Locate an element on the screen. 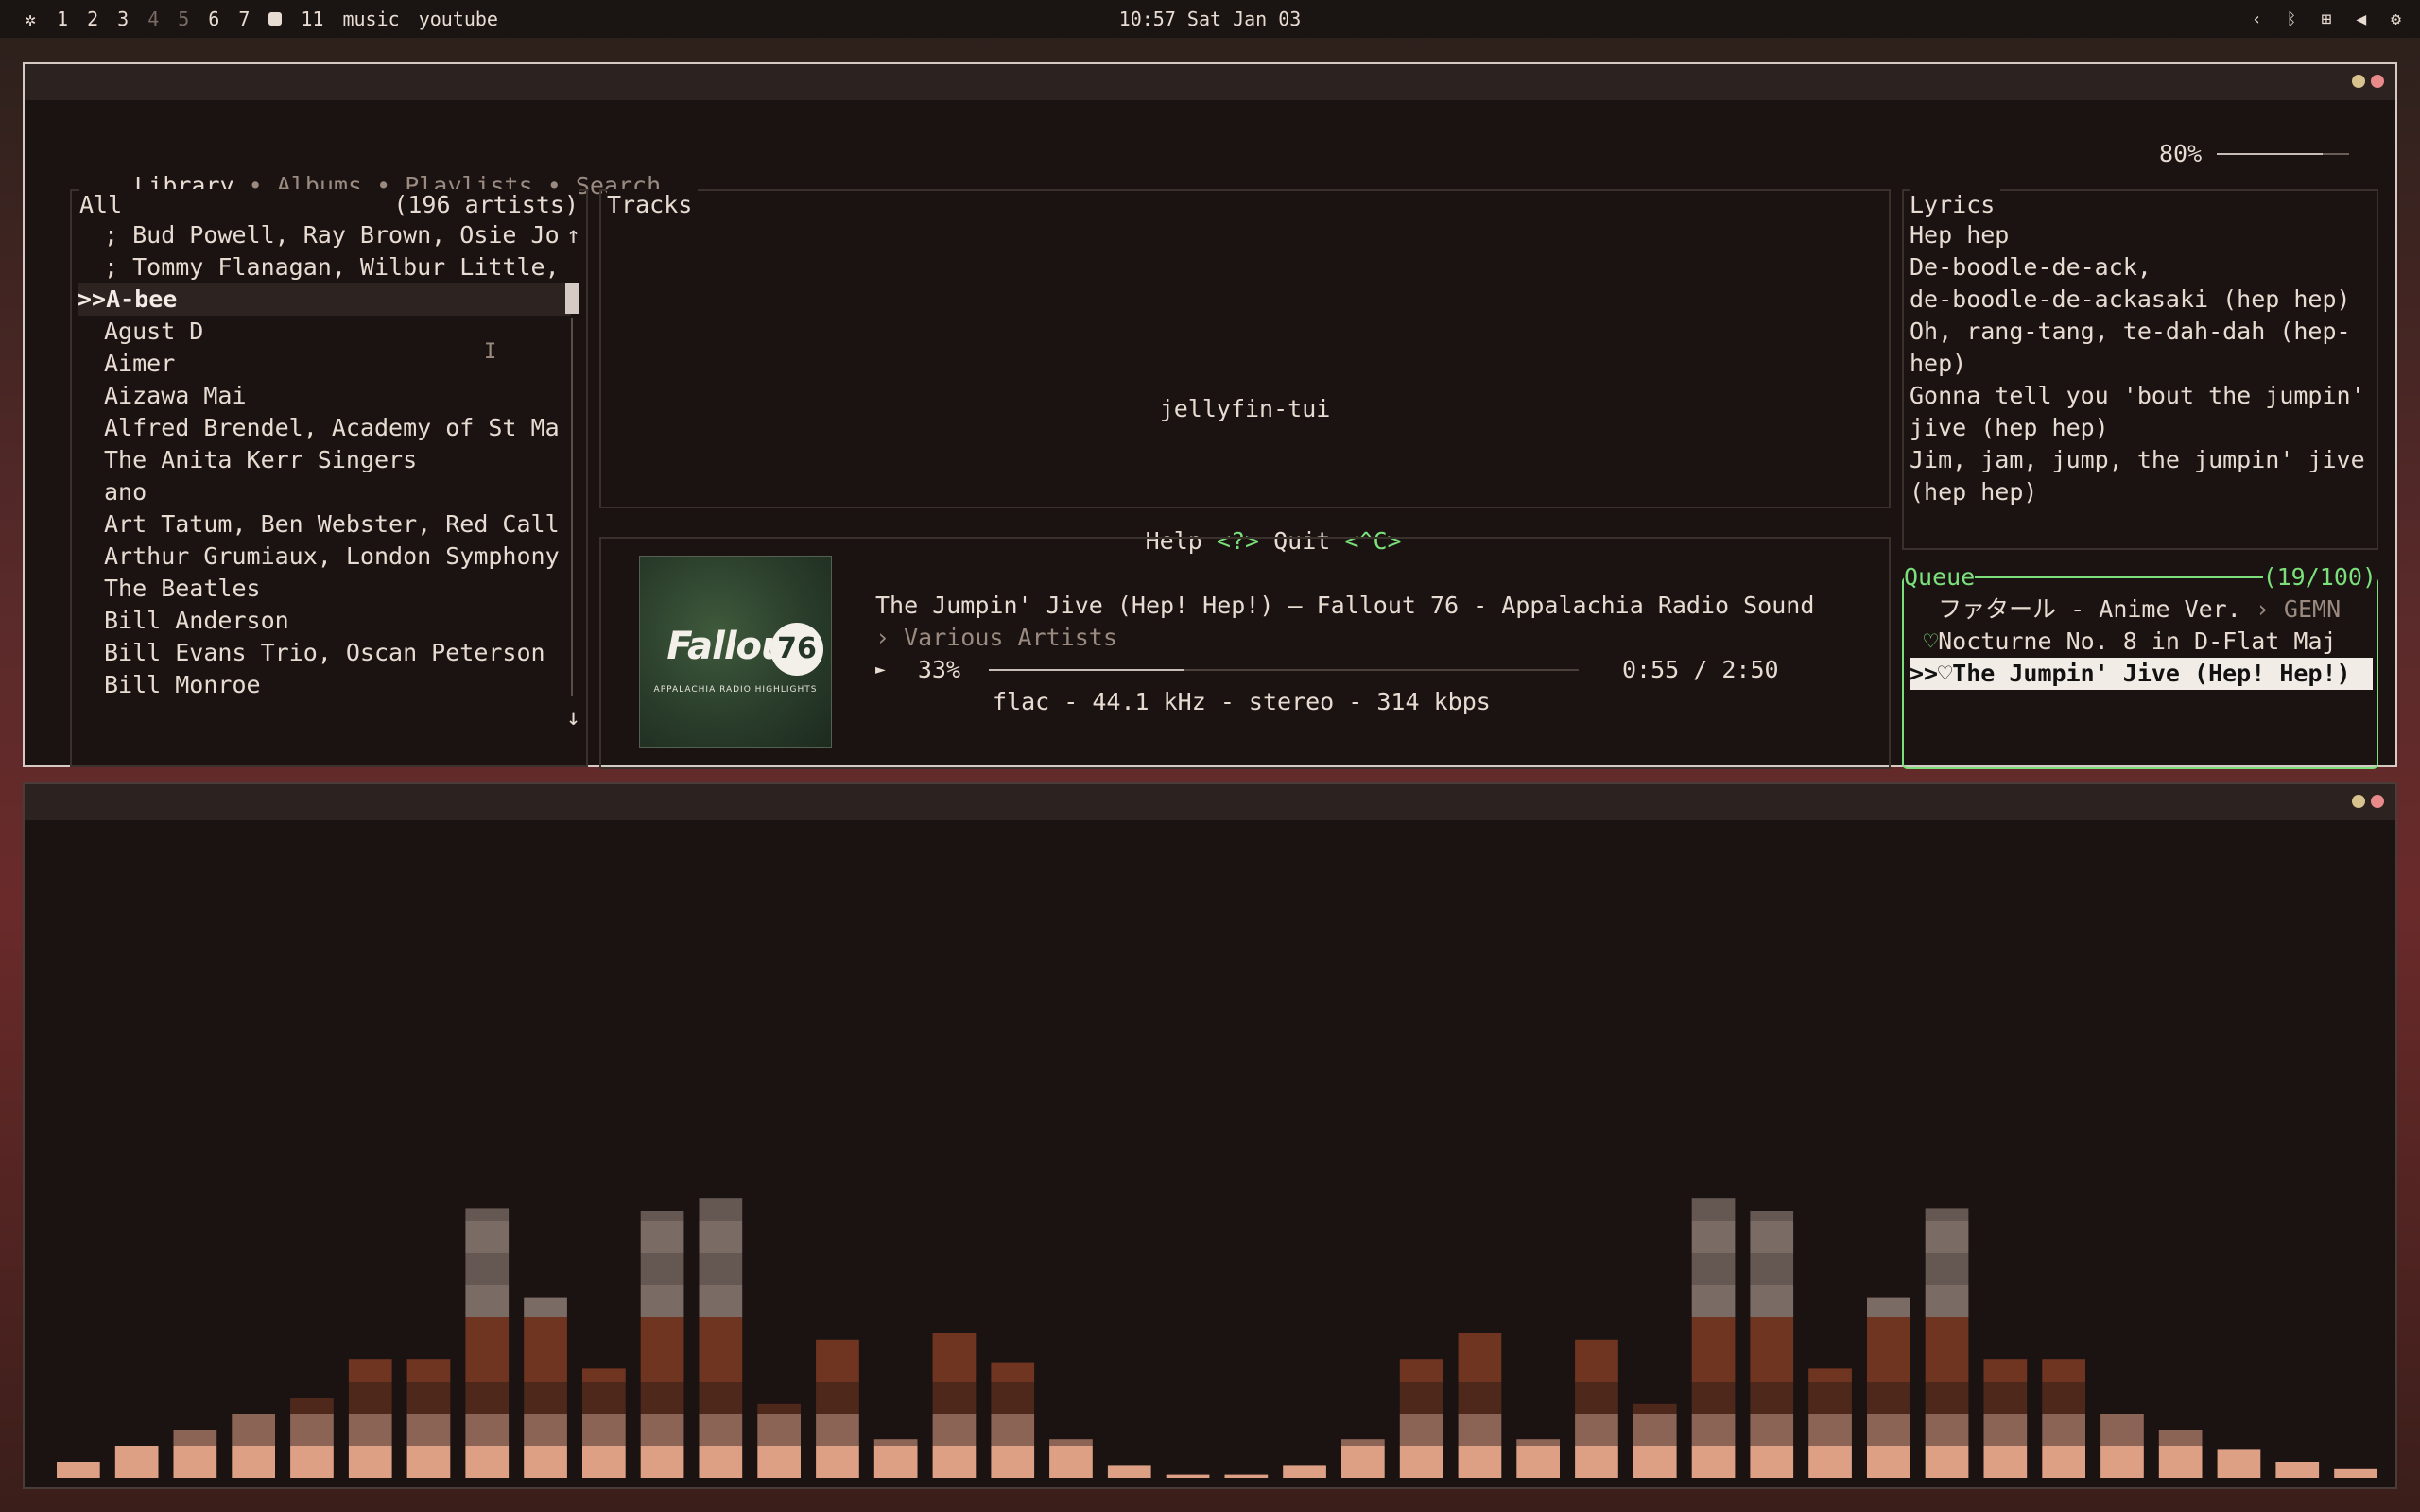 The width and height of the screenshot is (2420, 1512). queue-item-current: >>♡The Jumpin' Jive (Hep! Hep!) is located at coordinates (2141, 674).